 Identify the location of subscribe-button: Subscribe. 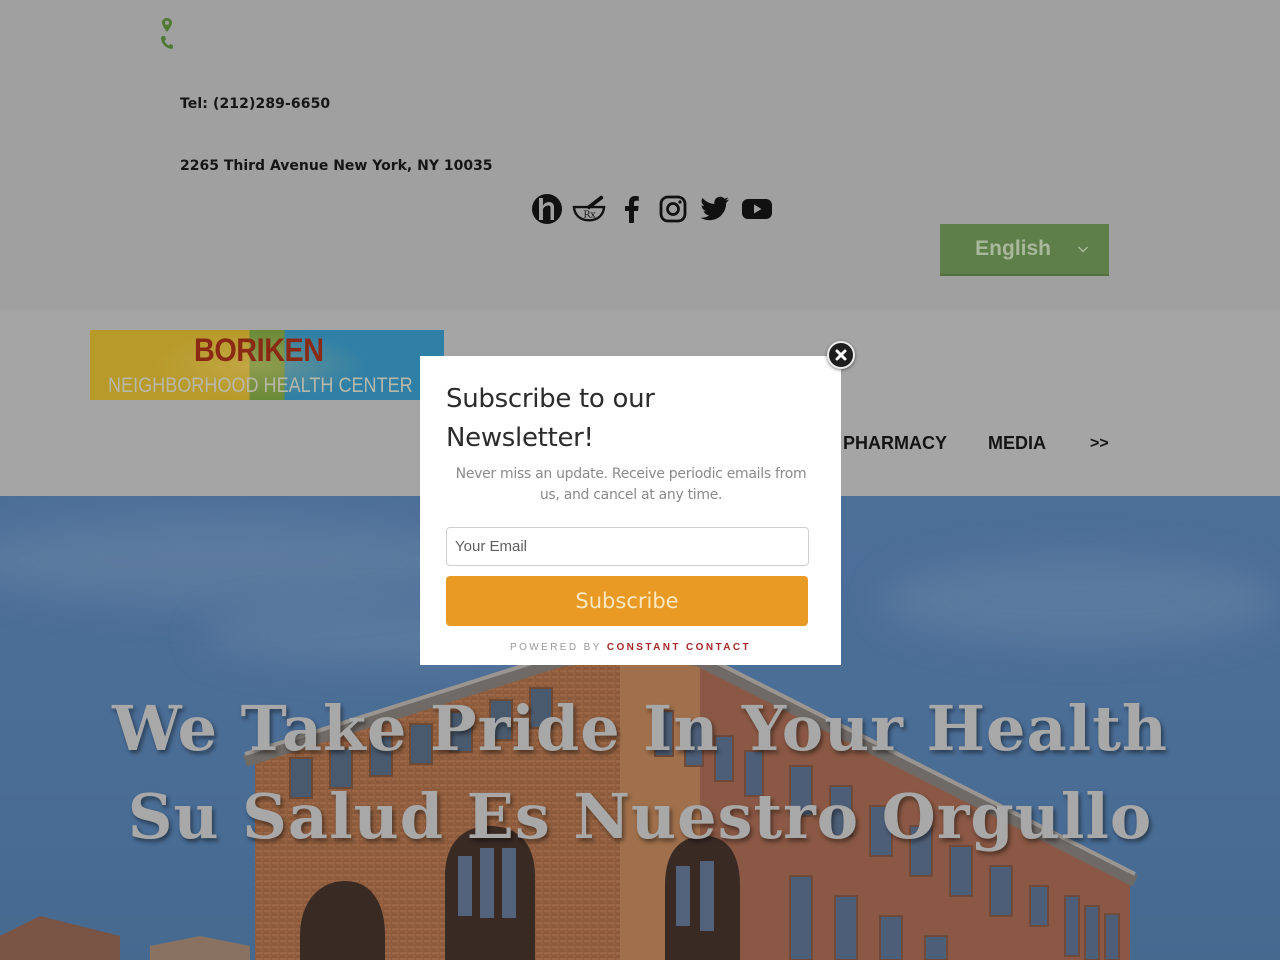
(627, 601).